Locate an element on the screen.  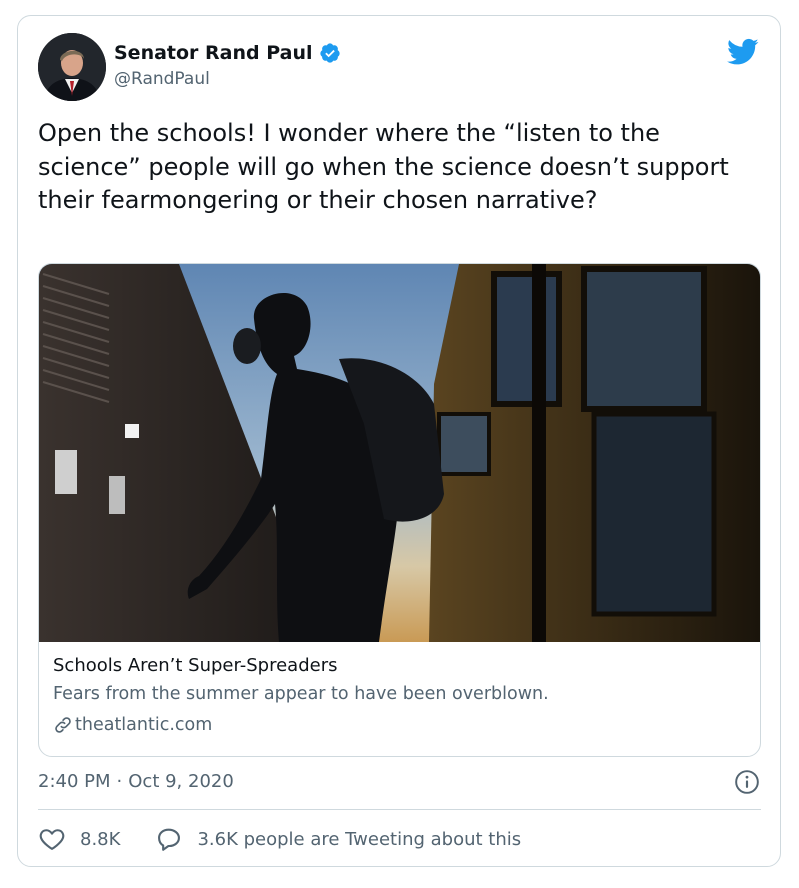
speech-bubble-icon is located at coordinates (169, 839).